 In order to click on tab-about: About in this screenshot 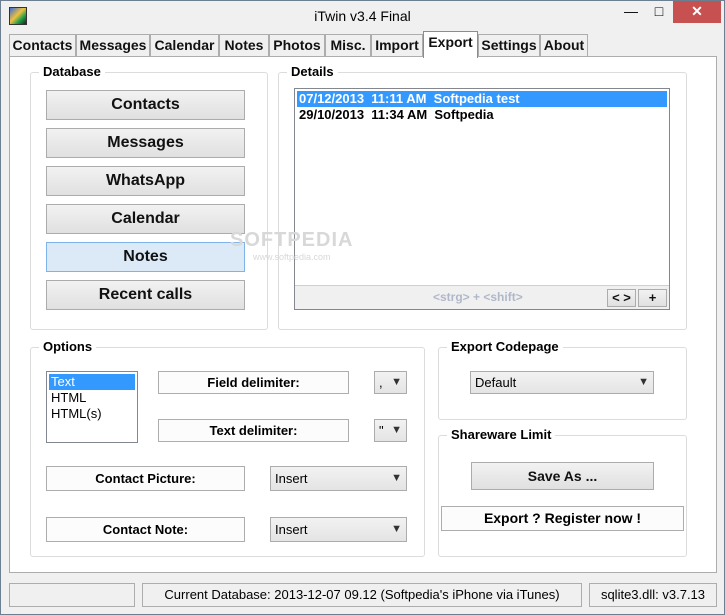, I will do `click(564, 45)`.